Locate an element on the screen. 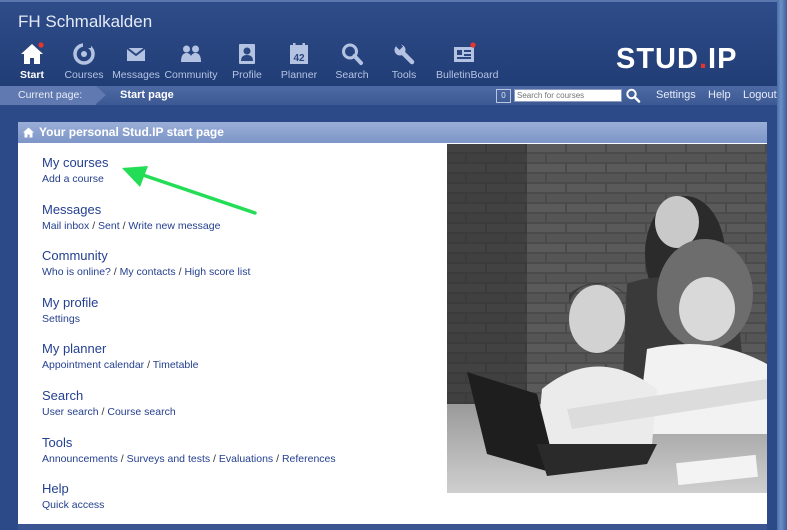 The image size is (787, 530). nav-search: Search is located at coordinates (352, 61).